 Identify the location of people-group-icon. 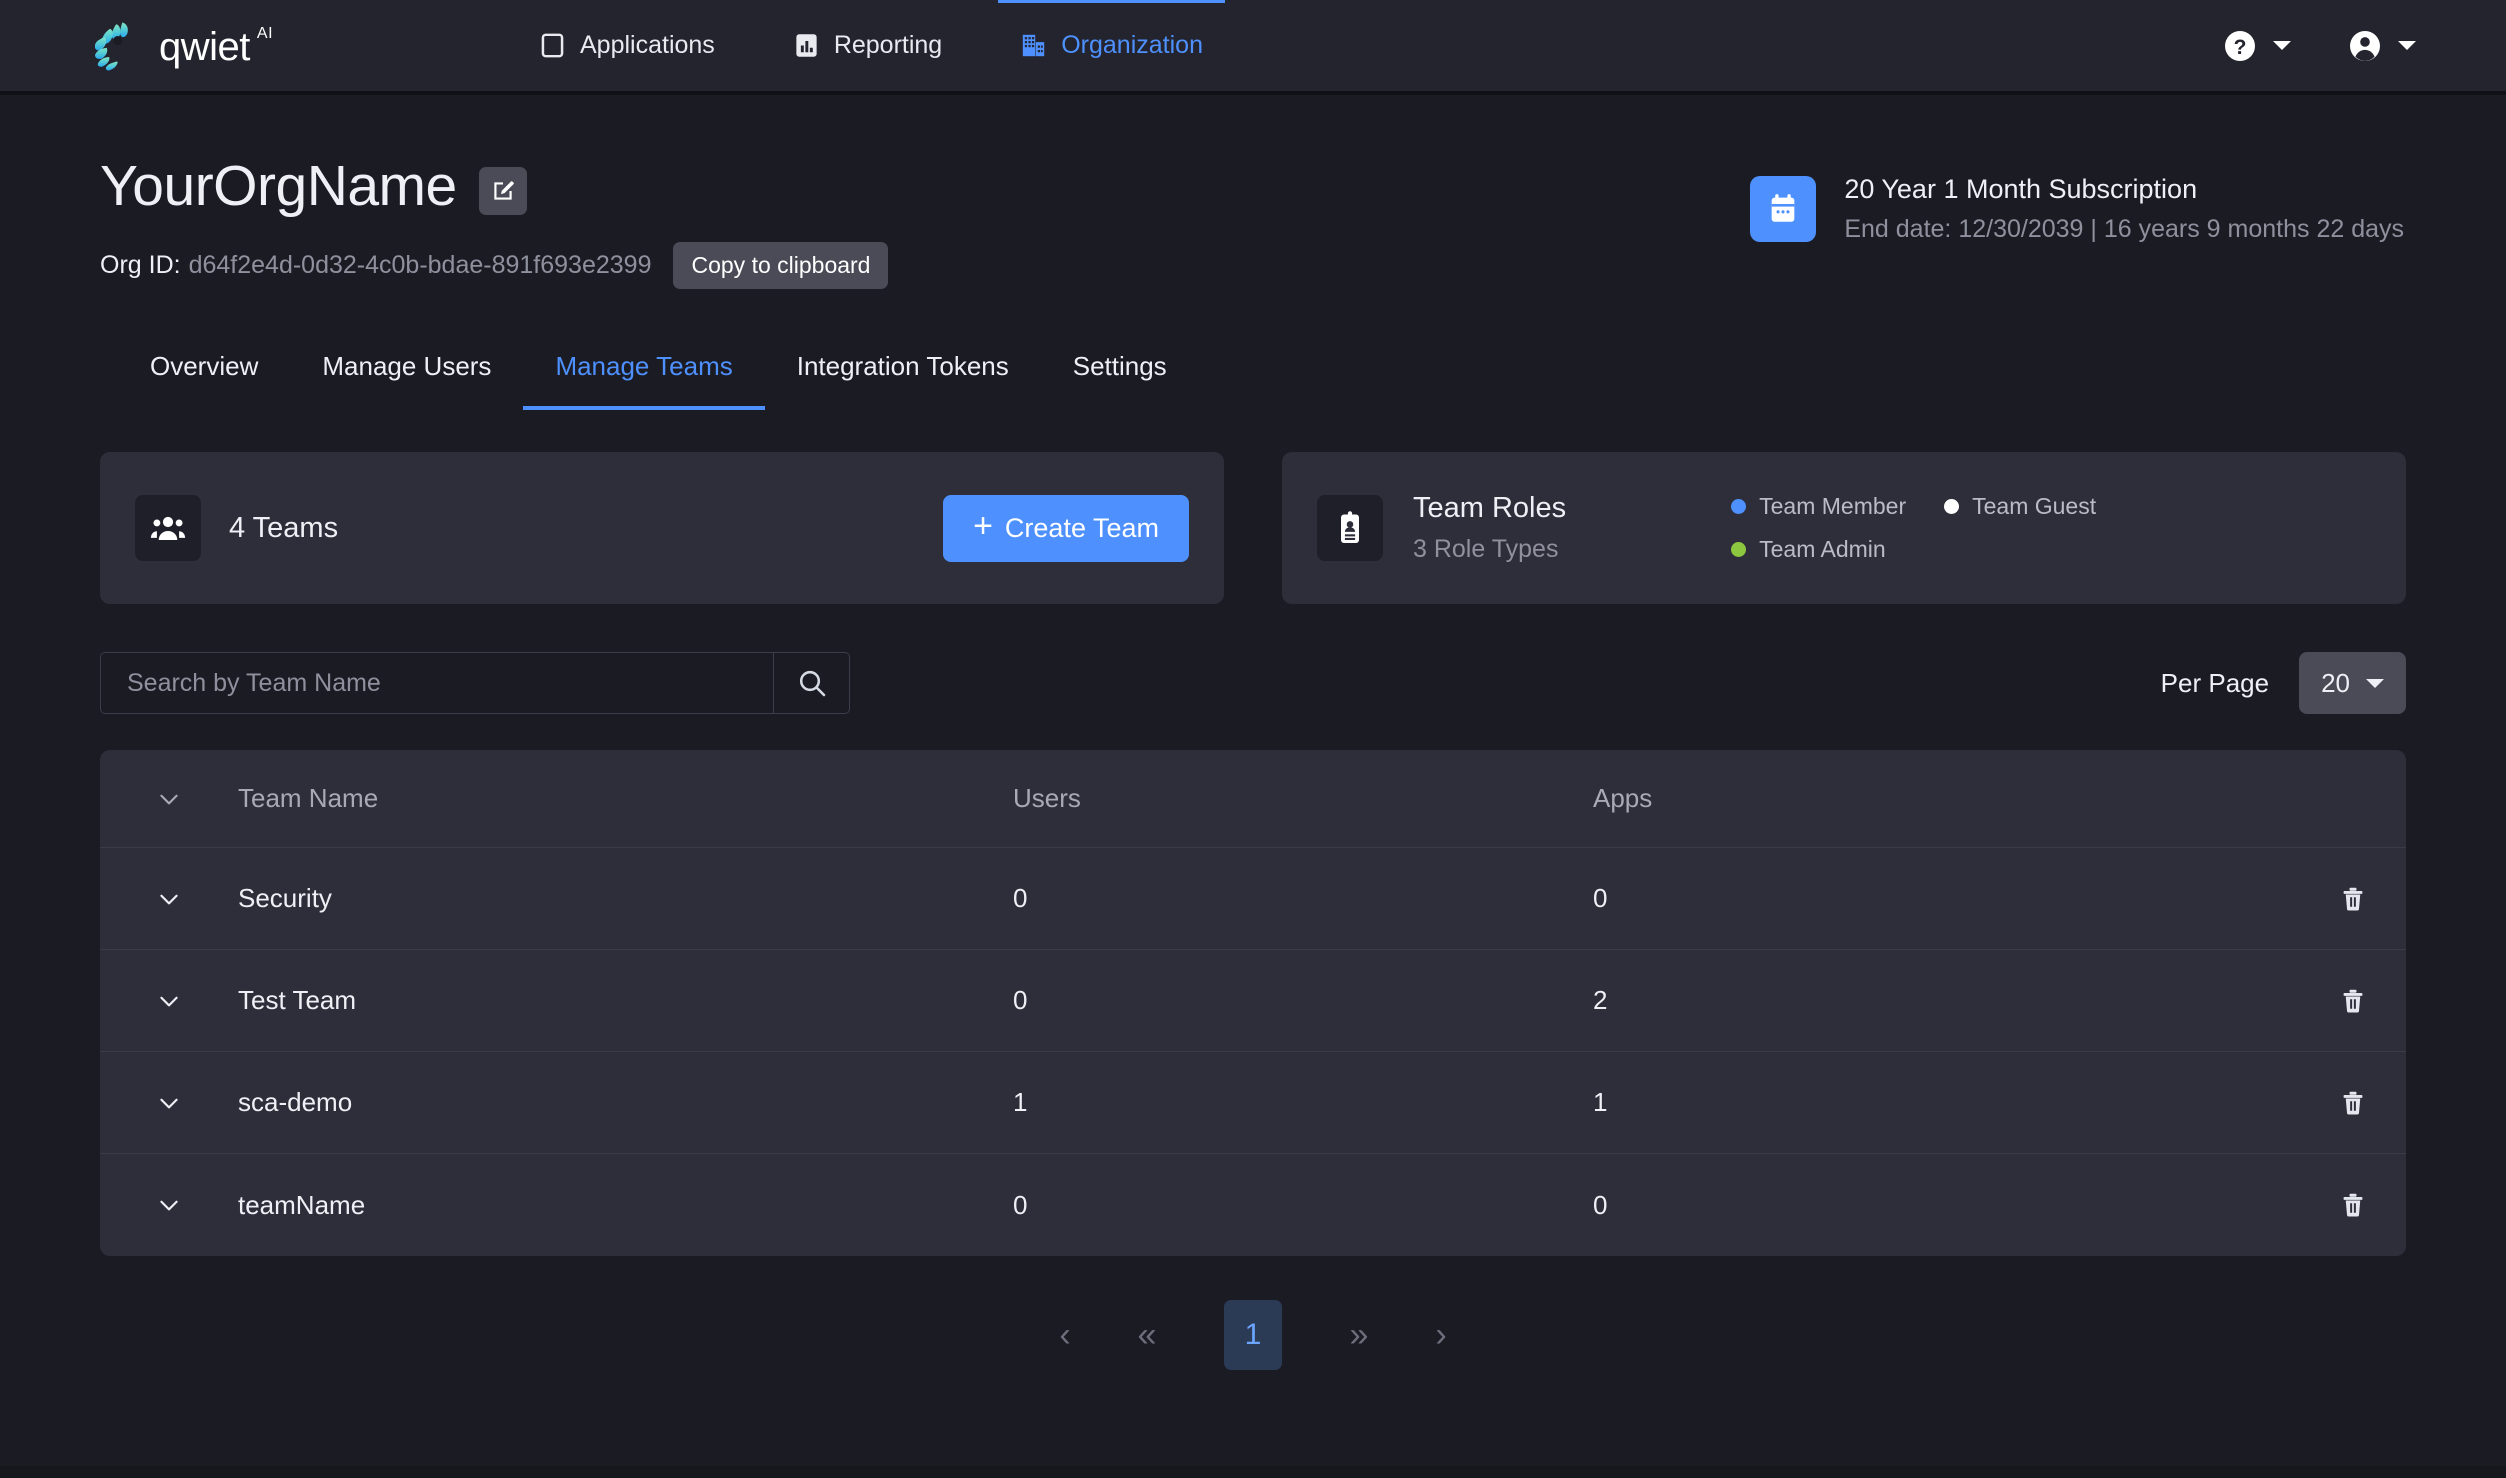
(168, 529).